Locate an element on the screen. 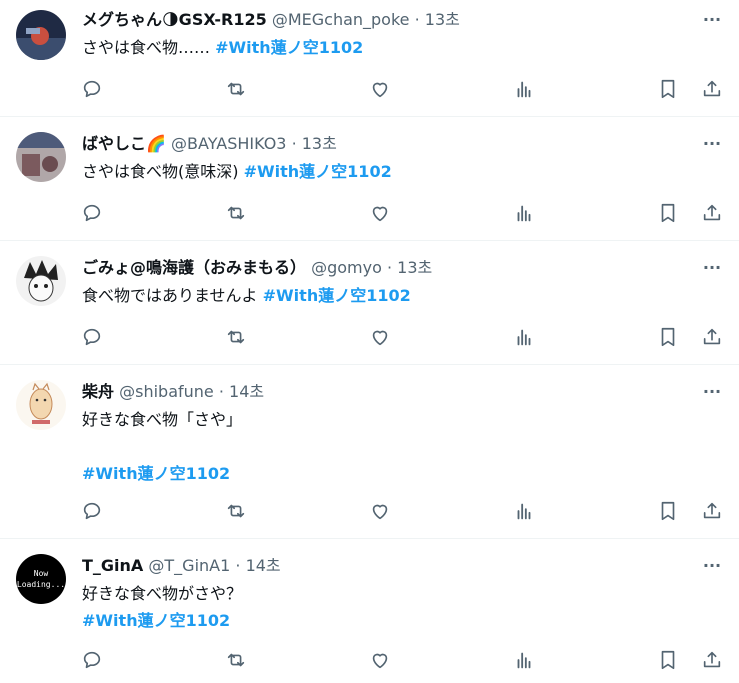 This screenshot has height=683, width=739. tweet-text: さやは食べ物…… #With蓮ノ空1102 is located at coordinates (222, 48).